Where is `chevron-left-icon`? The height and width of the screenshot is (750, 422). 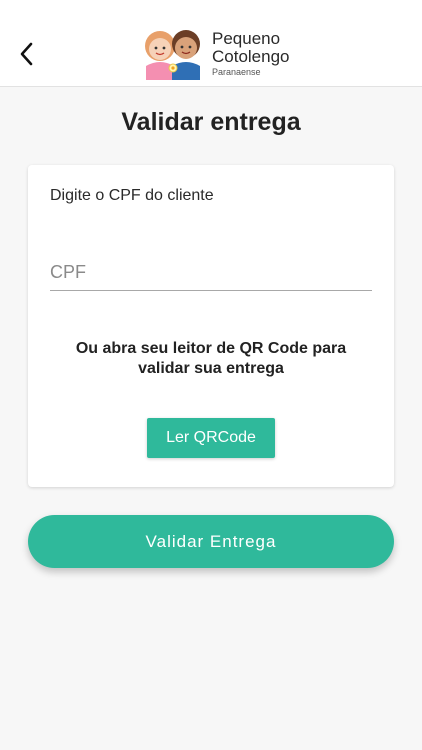 chevron-left-icon is located at coordinates (26, 54).